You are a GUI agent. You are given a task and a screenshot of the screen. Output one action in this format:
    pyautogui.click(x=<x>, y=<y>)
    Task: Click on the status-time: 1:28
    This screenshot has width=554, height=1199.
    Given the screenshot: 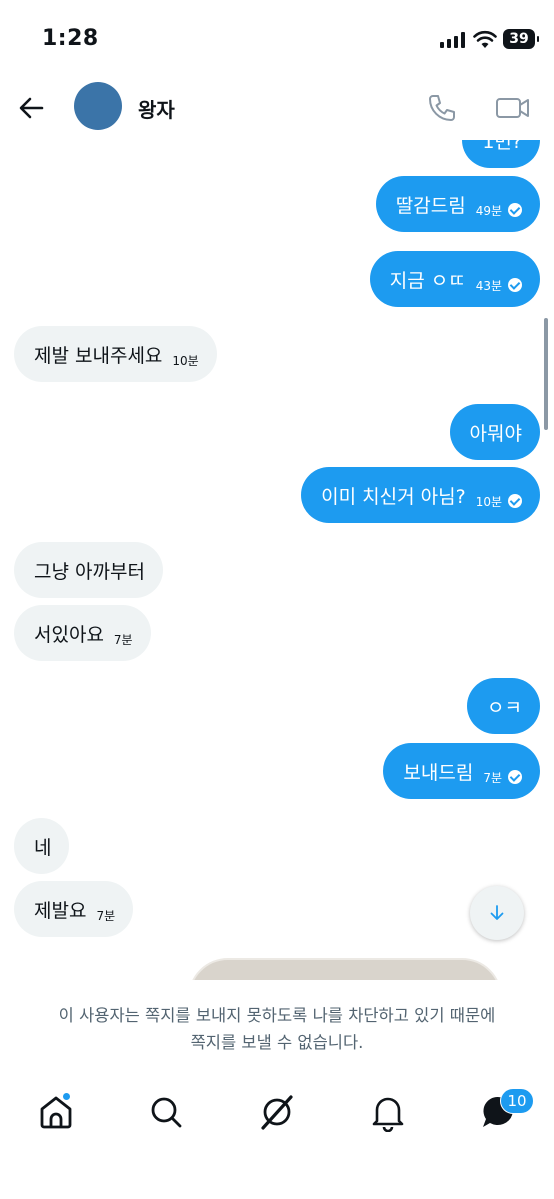 What is the action you would take?
    pyautogui.click(x=70, y=38)
    